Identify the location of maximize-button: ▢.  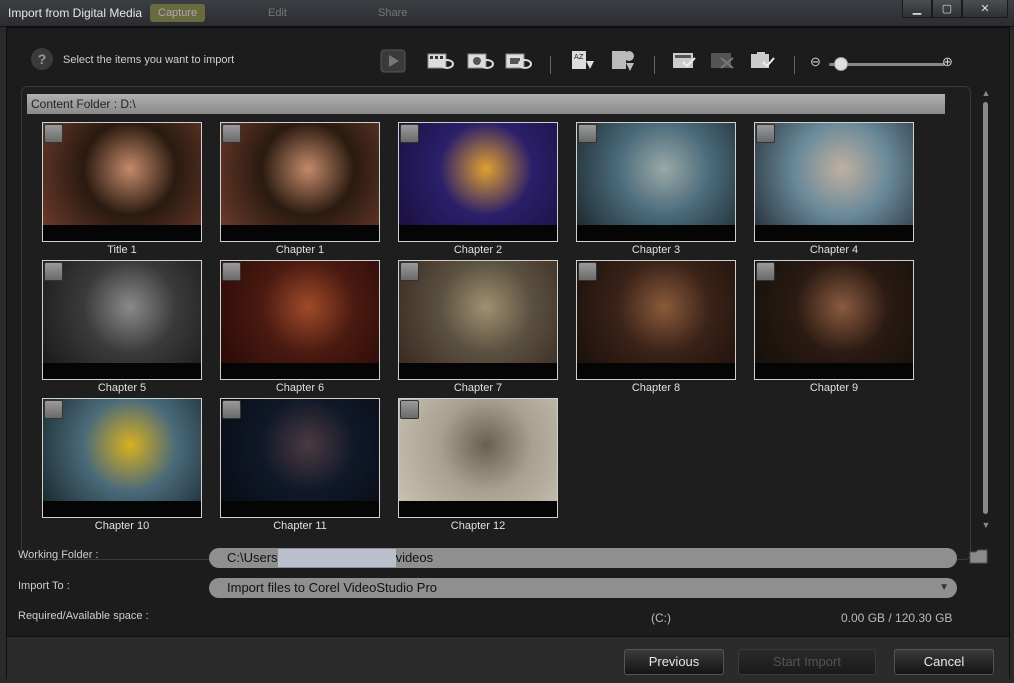
(947, 9).